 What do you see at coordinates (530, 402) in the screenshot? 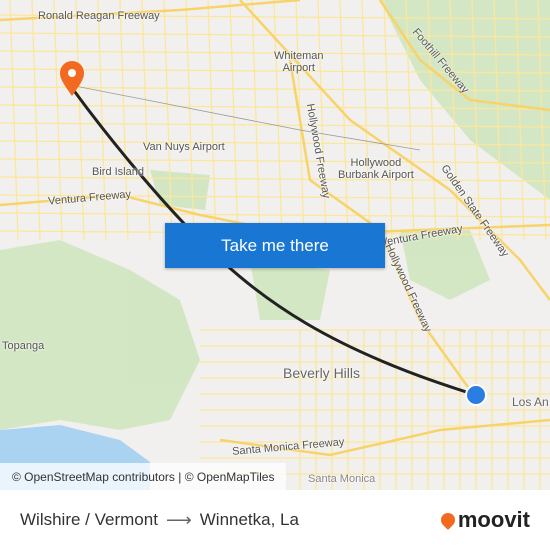
I see `label-los-angeles: Los An` at bounding box center [530, 402].